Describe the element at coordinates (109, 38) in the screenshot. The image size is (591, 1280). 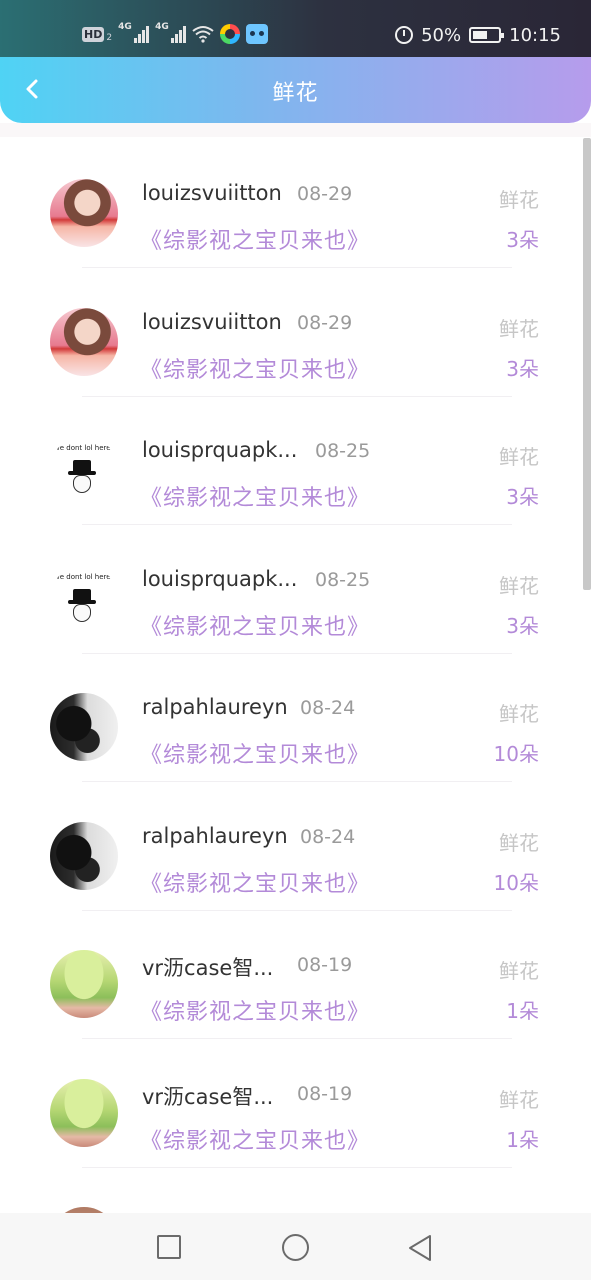
I see `hd-sim-index: 2` at that location.